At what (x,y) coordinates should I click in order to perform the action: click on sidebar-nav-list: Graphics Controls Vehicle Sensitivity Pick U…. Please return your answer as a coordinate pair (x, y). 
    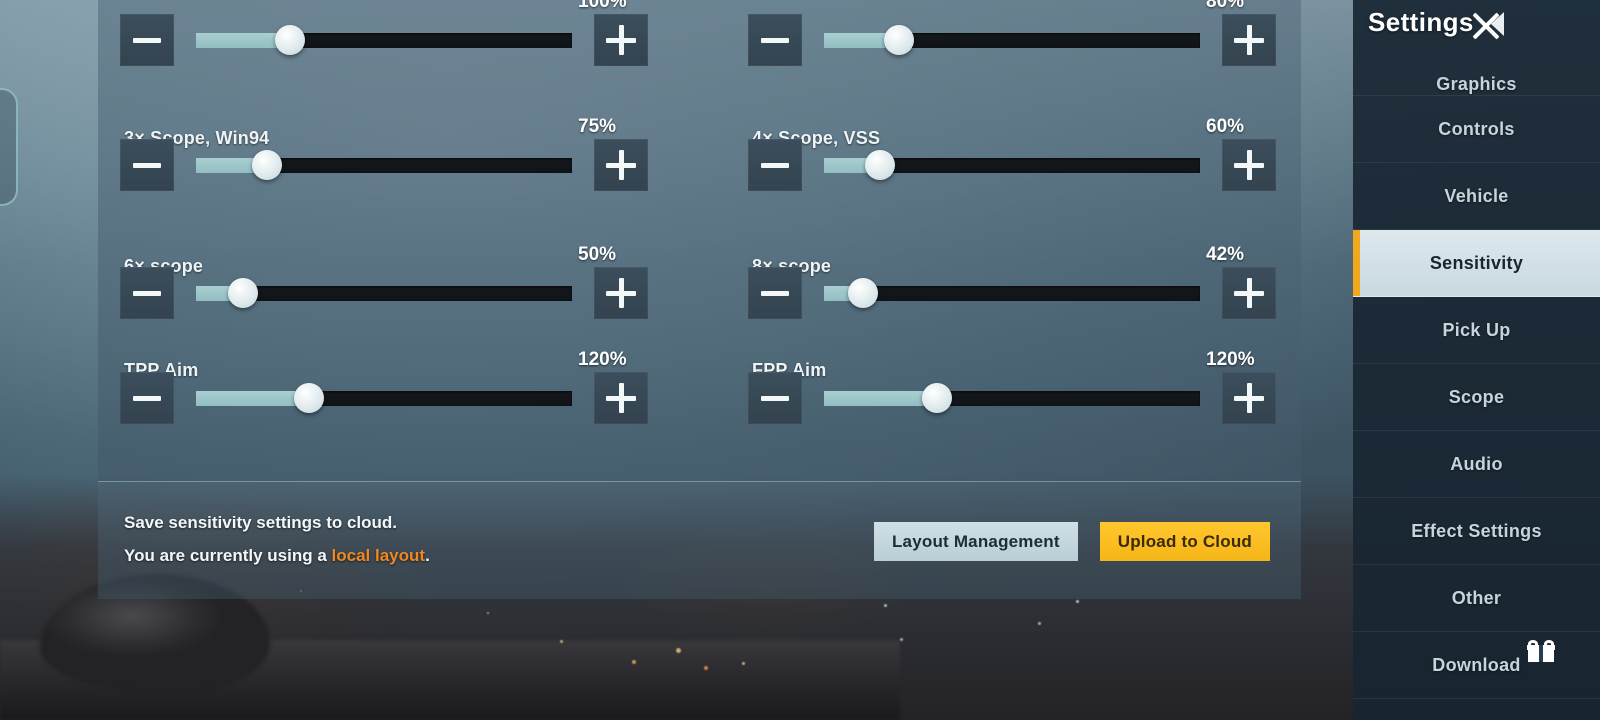
    Looking at the image, I should click on (1476, 375).